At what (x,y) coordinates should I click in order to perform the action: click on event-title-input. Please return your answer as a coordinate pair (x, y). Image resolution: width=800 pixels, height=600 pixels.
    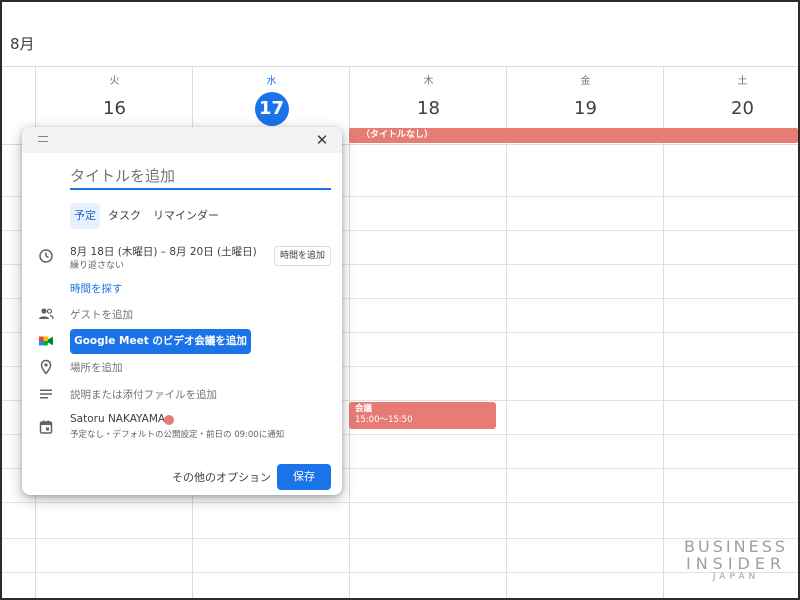
    Looking at the image, I should click on (200, 176).